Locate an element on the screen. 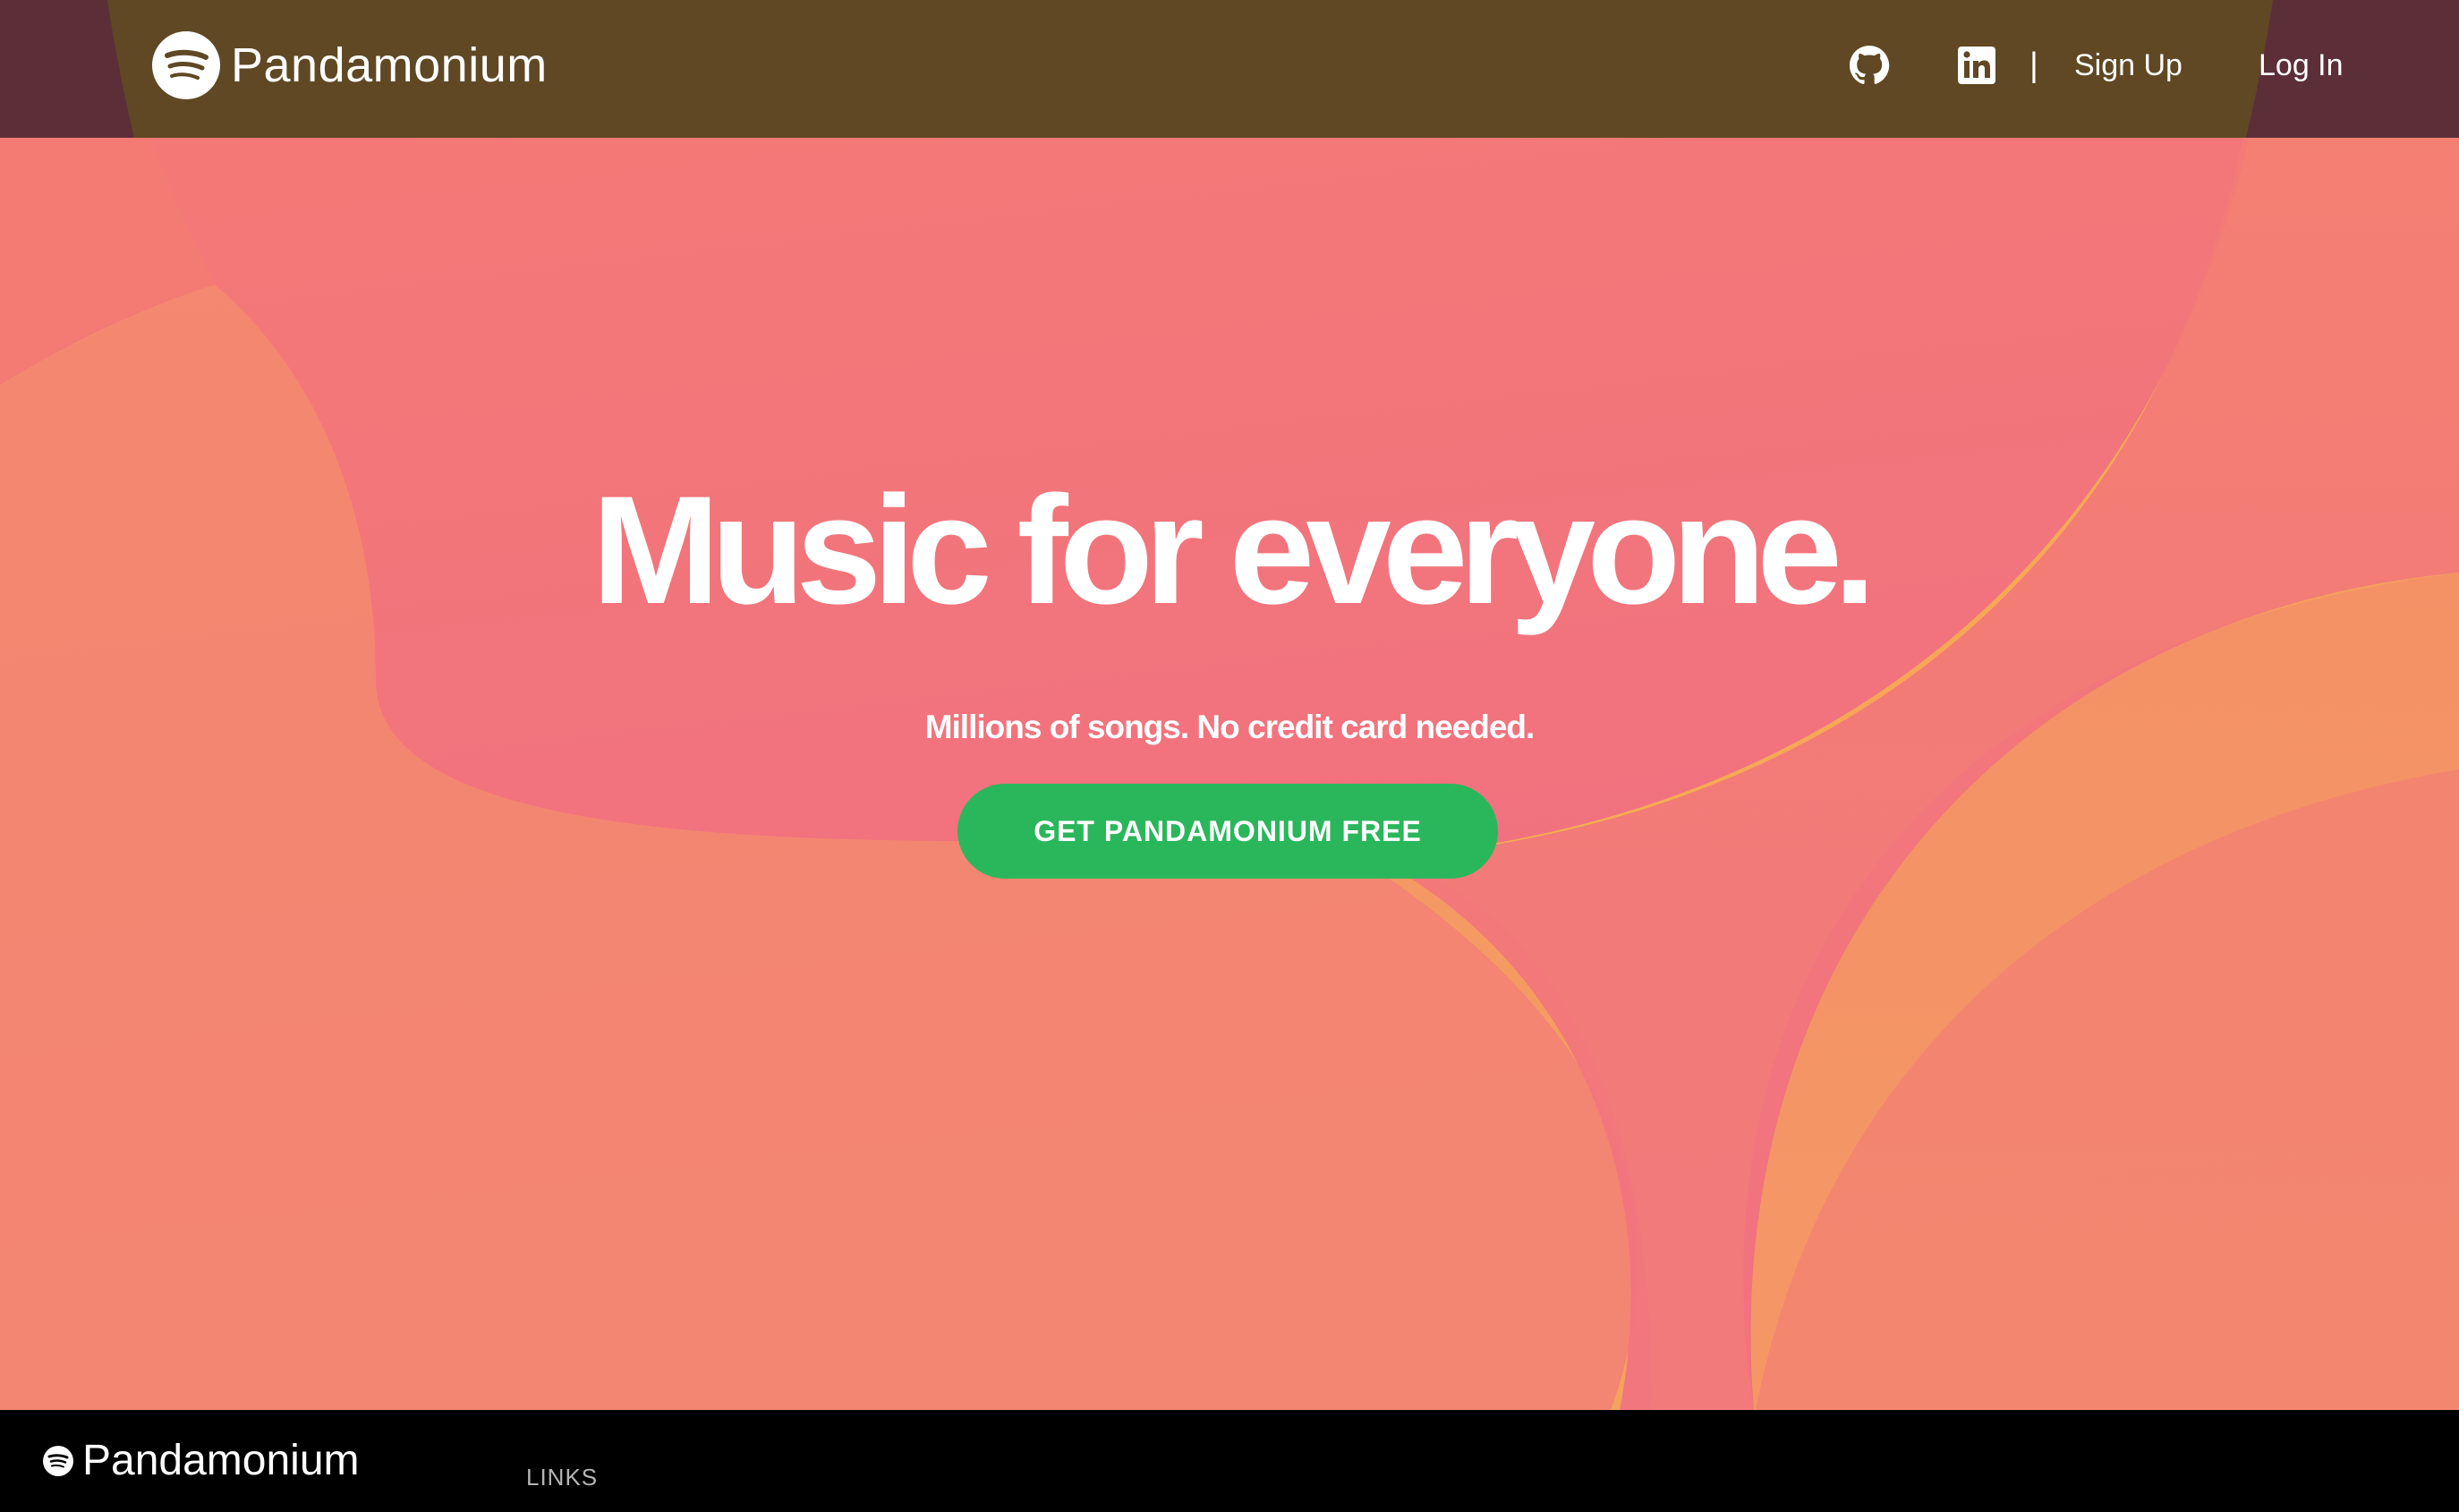  sign-up-link: Sign Up is located at coordinates (2128, 65).